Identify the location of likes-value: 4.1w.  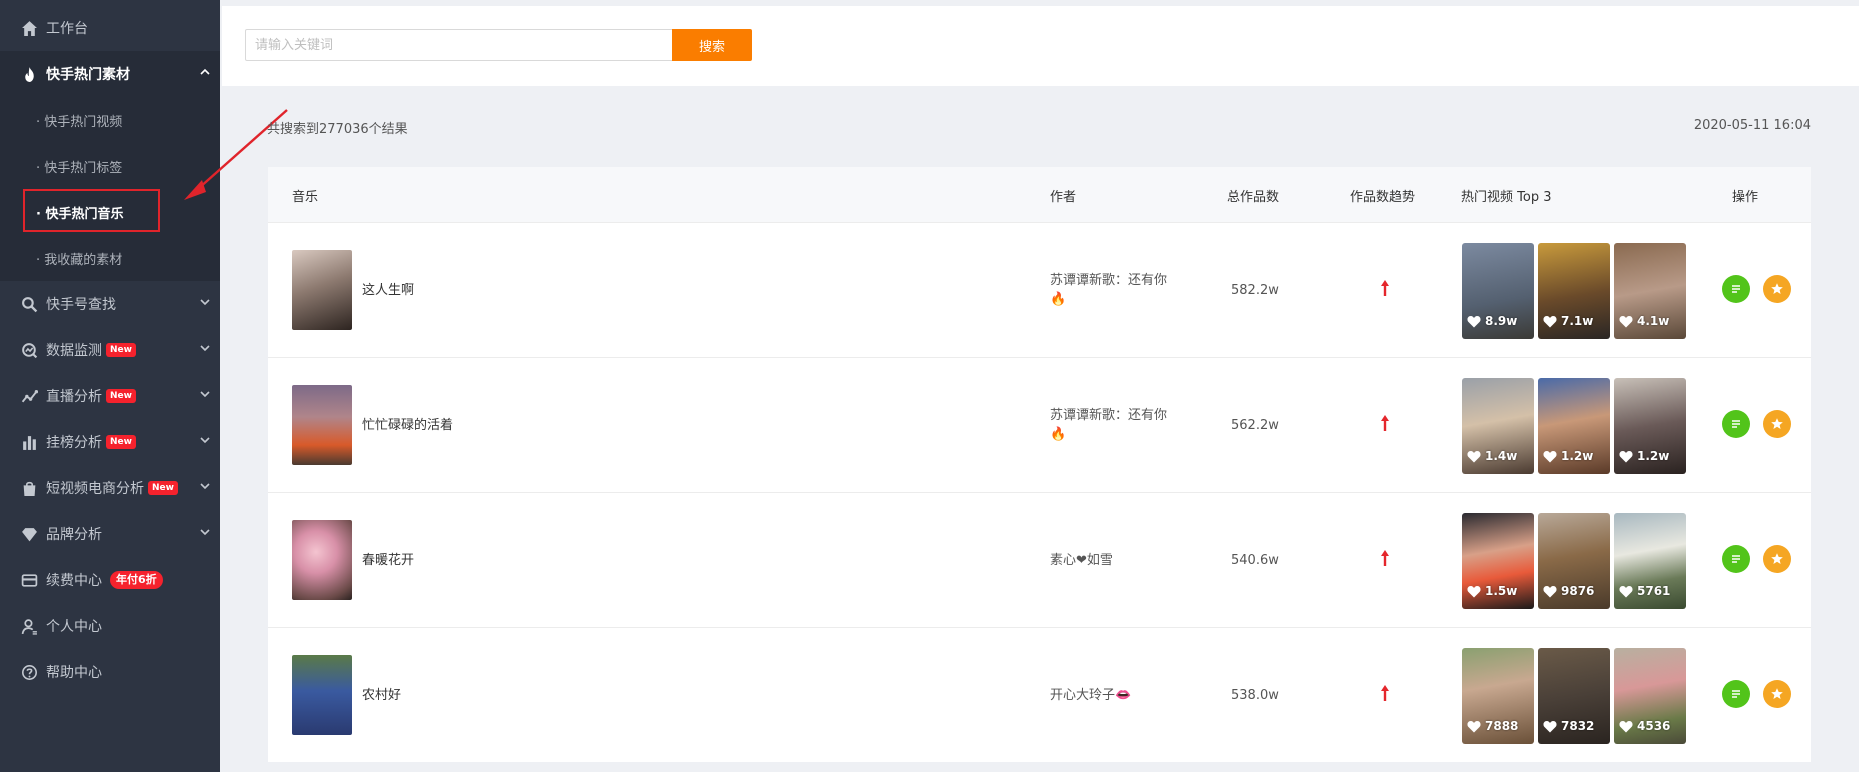
(1653, 321).